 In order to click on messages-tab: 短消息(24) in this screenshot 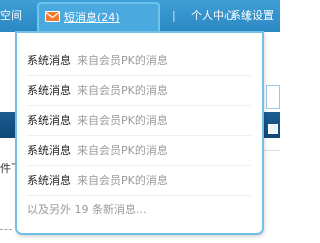, I will do `click(98, 17)`.